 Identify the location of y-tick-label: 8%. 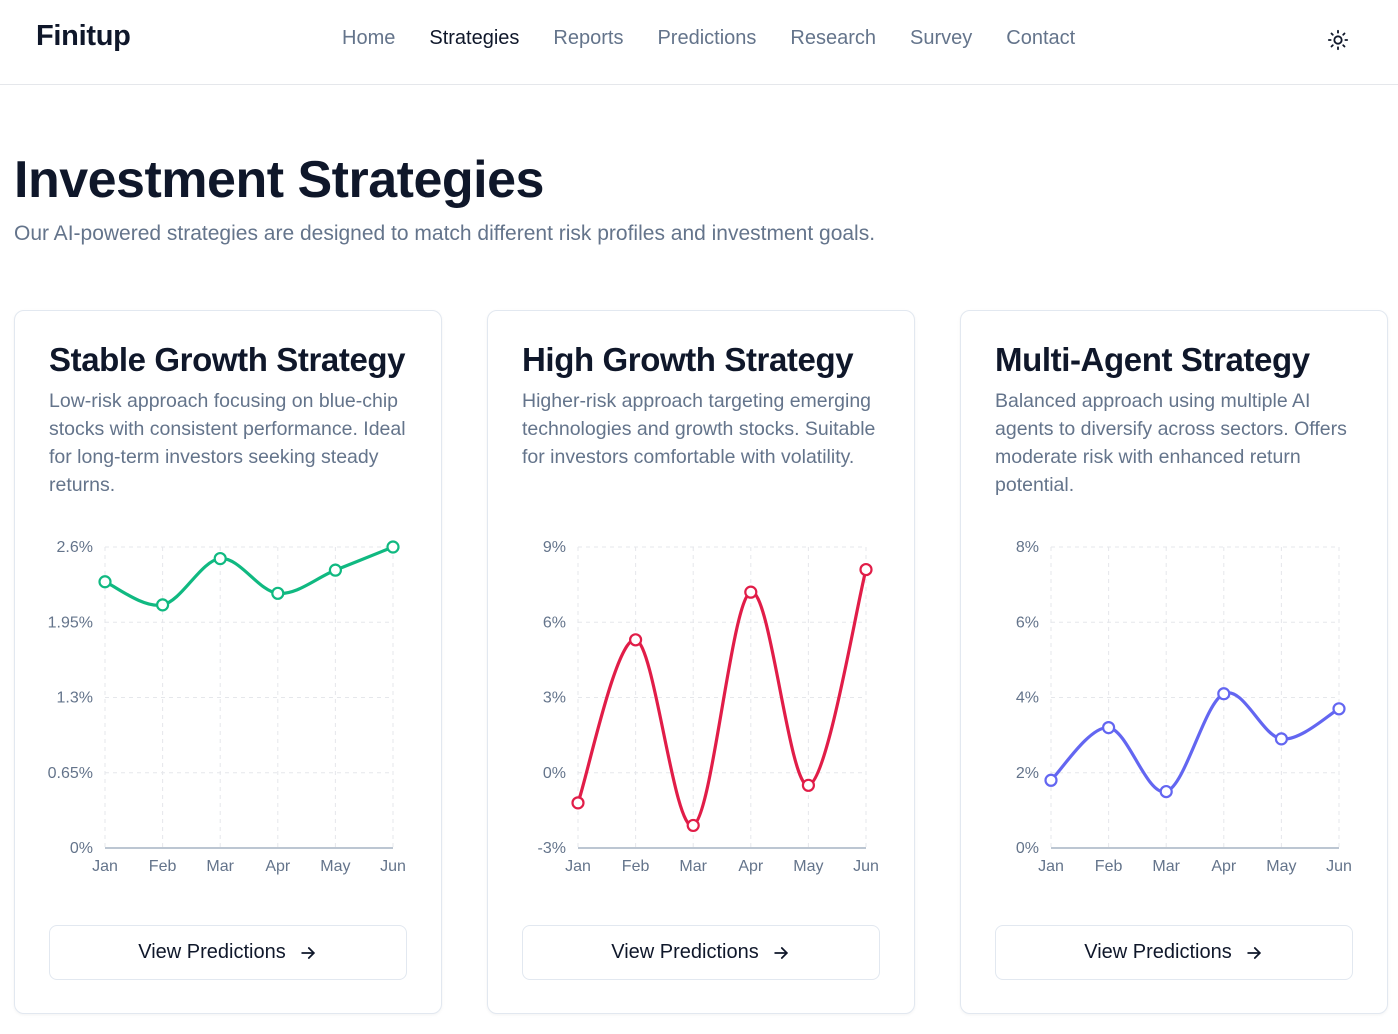
(1027, 547).